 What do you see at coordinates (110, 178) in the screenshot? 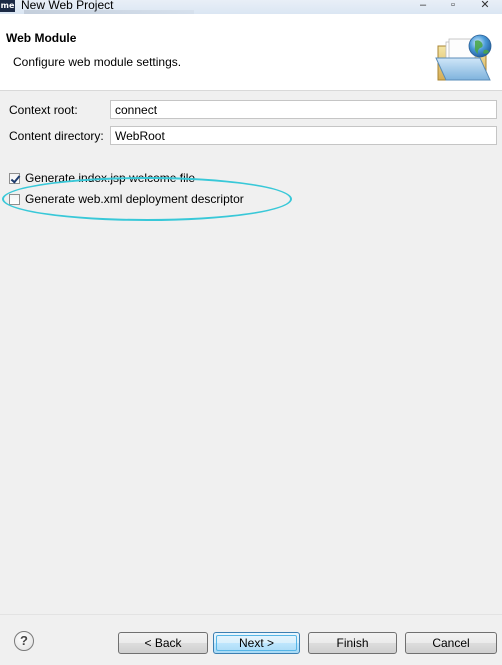
I see `generate-index-jsp-label: Generate index.jsp welcome file` at bounding box center [110, 178].